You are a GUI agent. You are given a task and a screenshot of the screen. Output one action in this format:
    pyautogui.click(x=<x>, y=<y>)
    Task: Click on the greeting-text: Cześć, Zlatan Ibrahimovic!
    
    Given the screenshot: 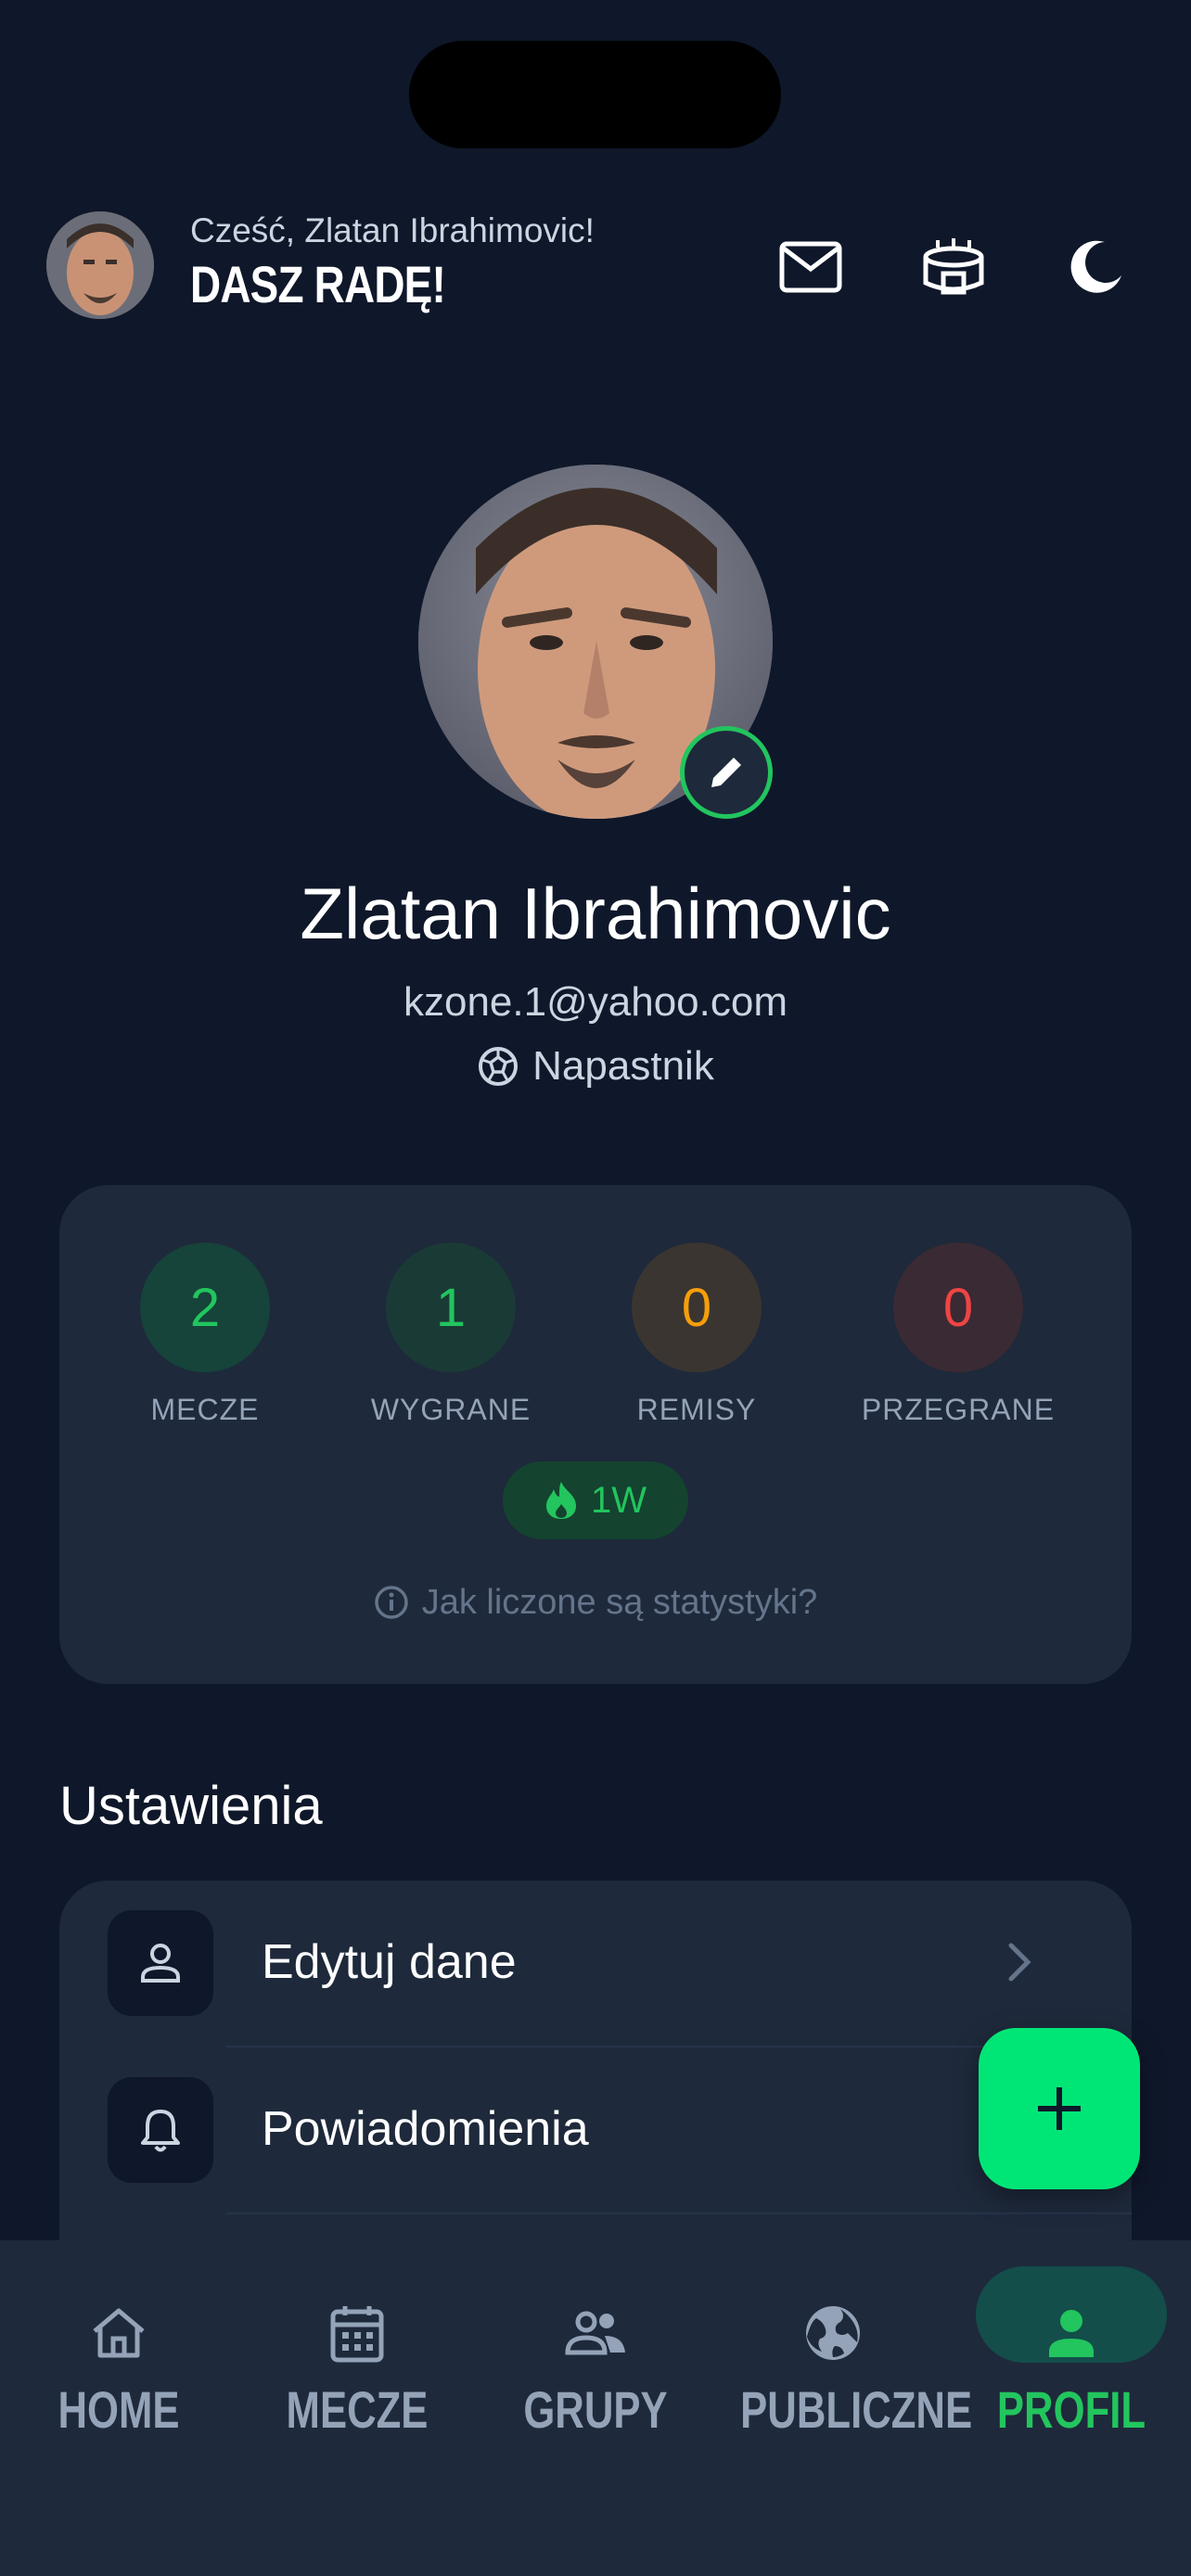 What is the action you would take?
    pyautogui.click(x=392, y=230)
    